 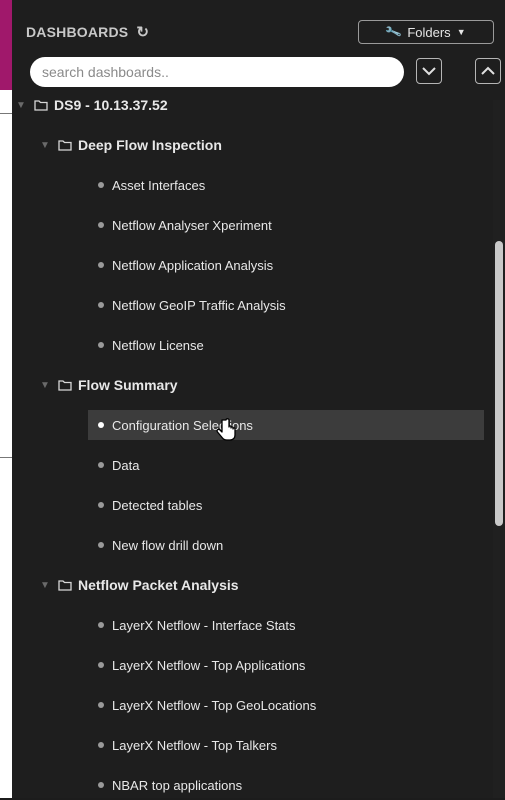 I want to click on collapse-all-button, so click(x=429, y=71).